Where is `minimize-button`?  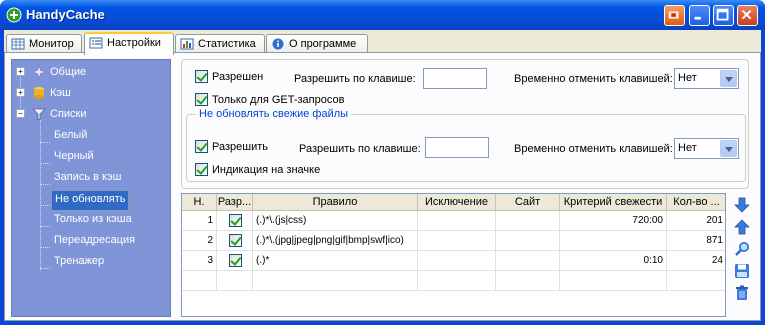 minimize-button is located at coordinates (699, 15).